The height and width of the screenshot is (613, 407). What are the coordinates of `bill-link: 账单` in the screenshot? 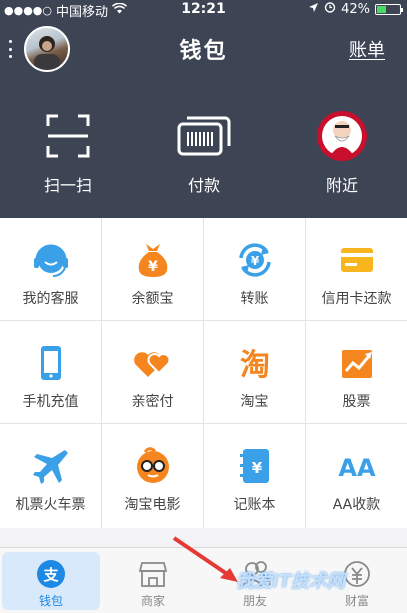 It's located at (367, 49).